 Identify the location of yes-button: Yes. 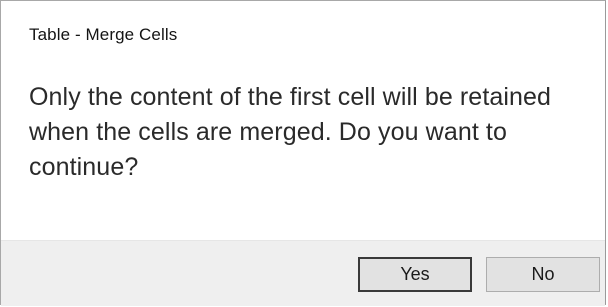
(415, 274).